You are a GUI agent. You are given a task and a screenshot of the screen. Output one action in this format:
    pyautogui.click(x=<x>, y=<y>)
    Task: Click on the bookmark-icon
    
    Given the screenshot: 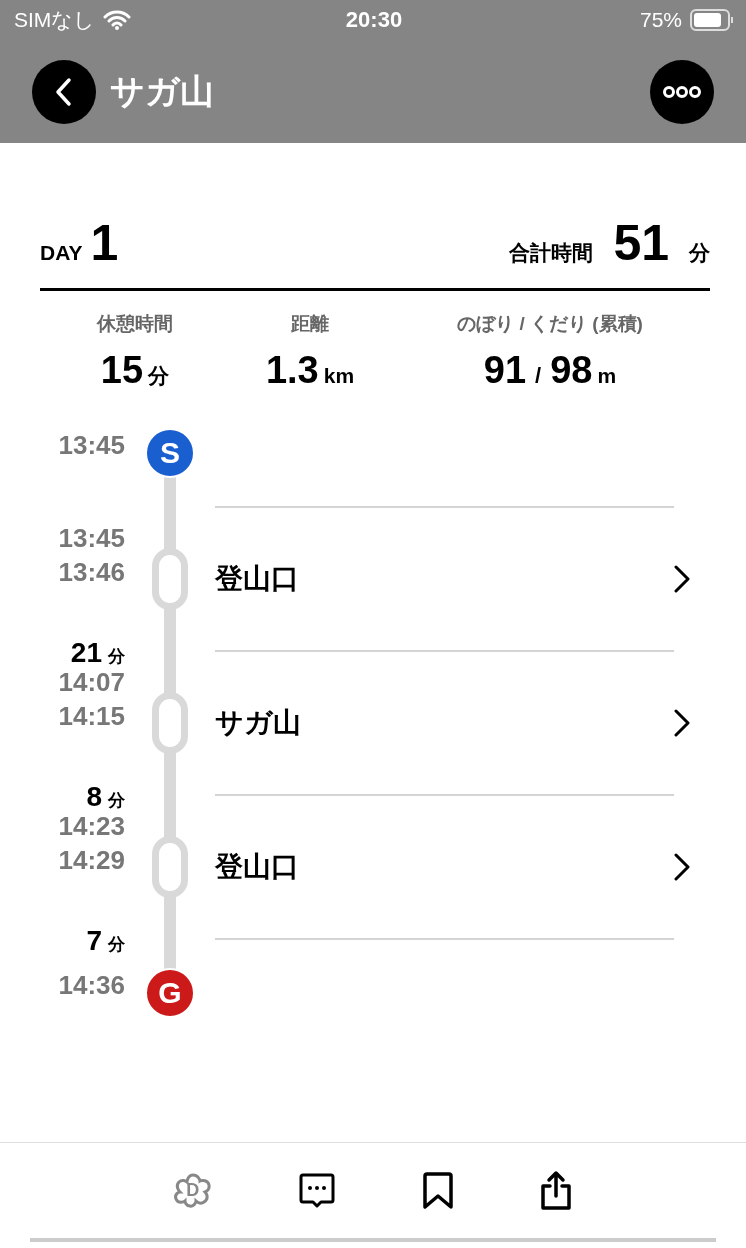 What is the action you would take?
    pyautogui.click(x=437, y=1190)
    